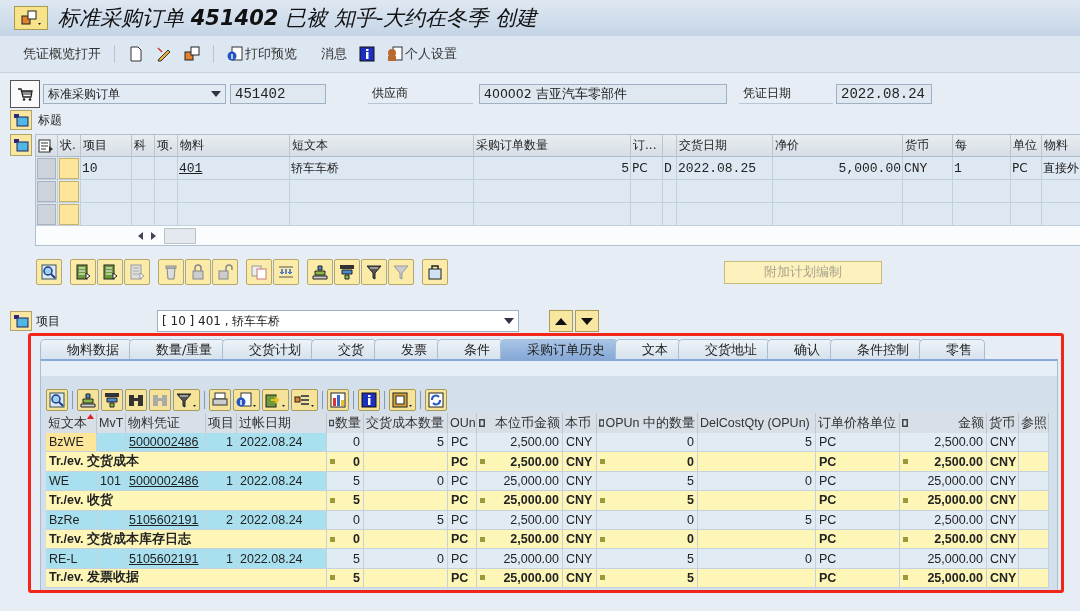 The image size is (1080, 611). I want to click on switch-icon, so click(192, 54).